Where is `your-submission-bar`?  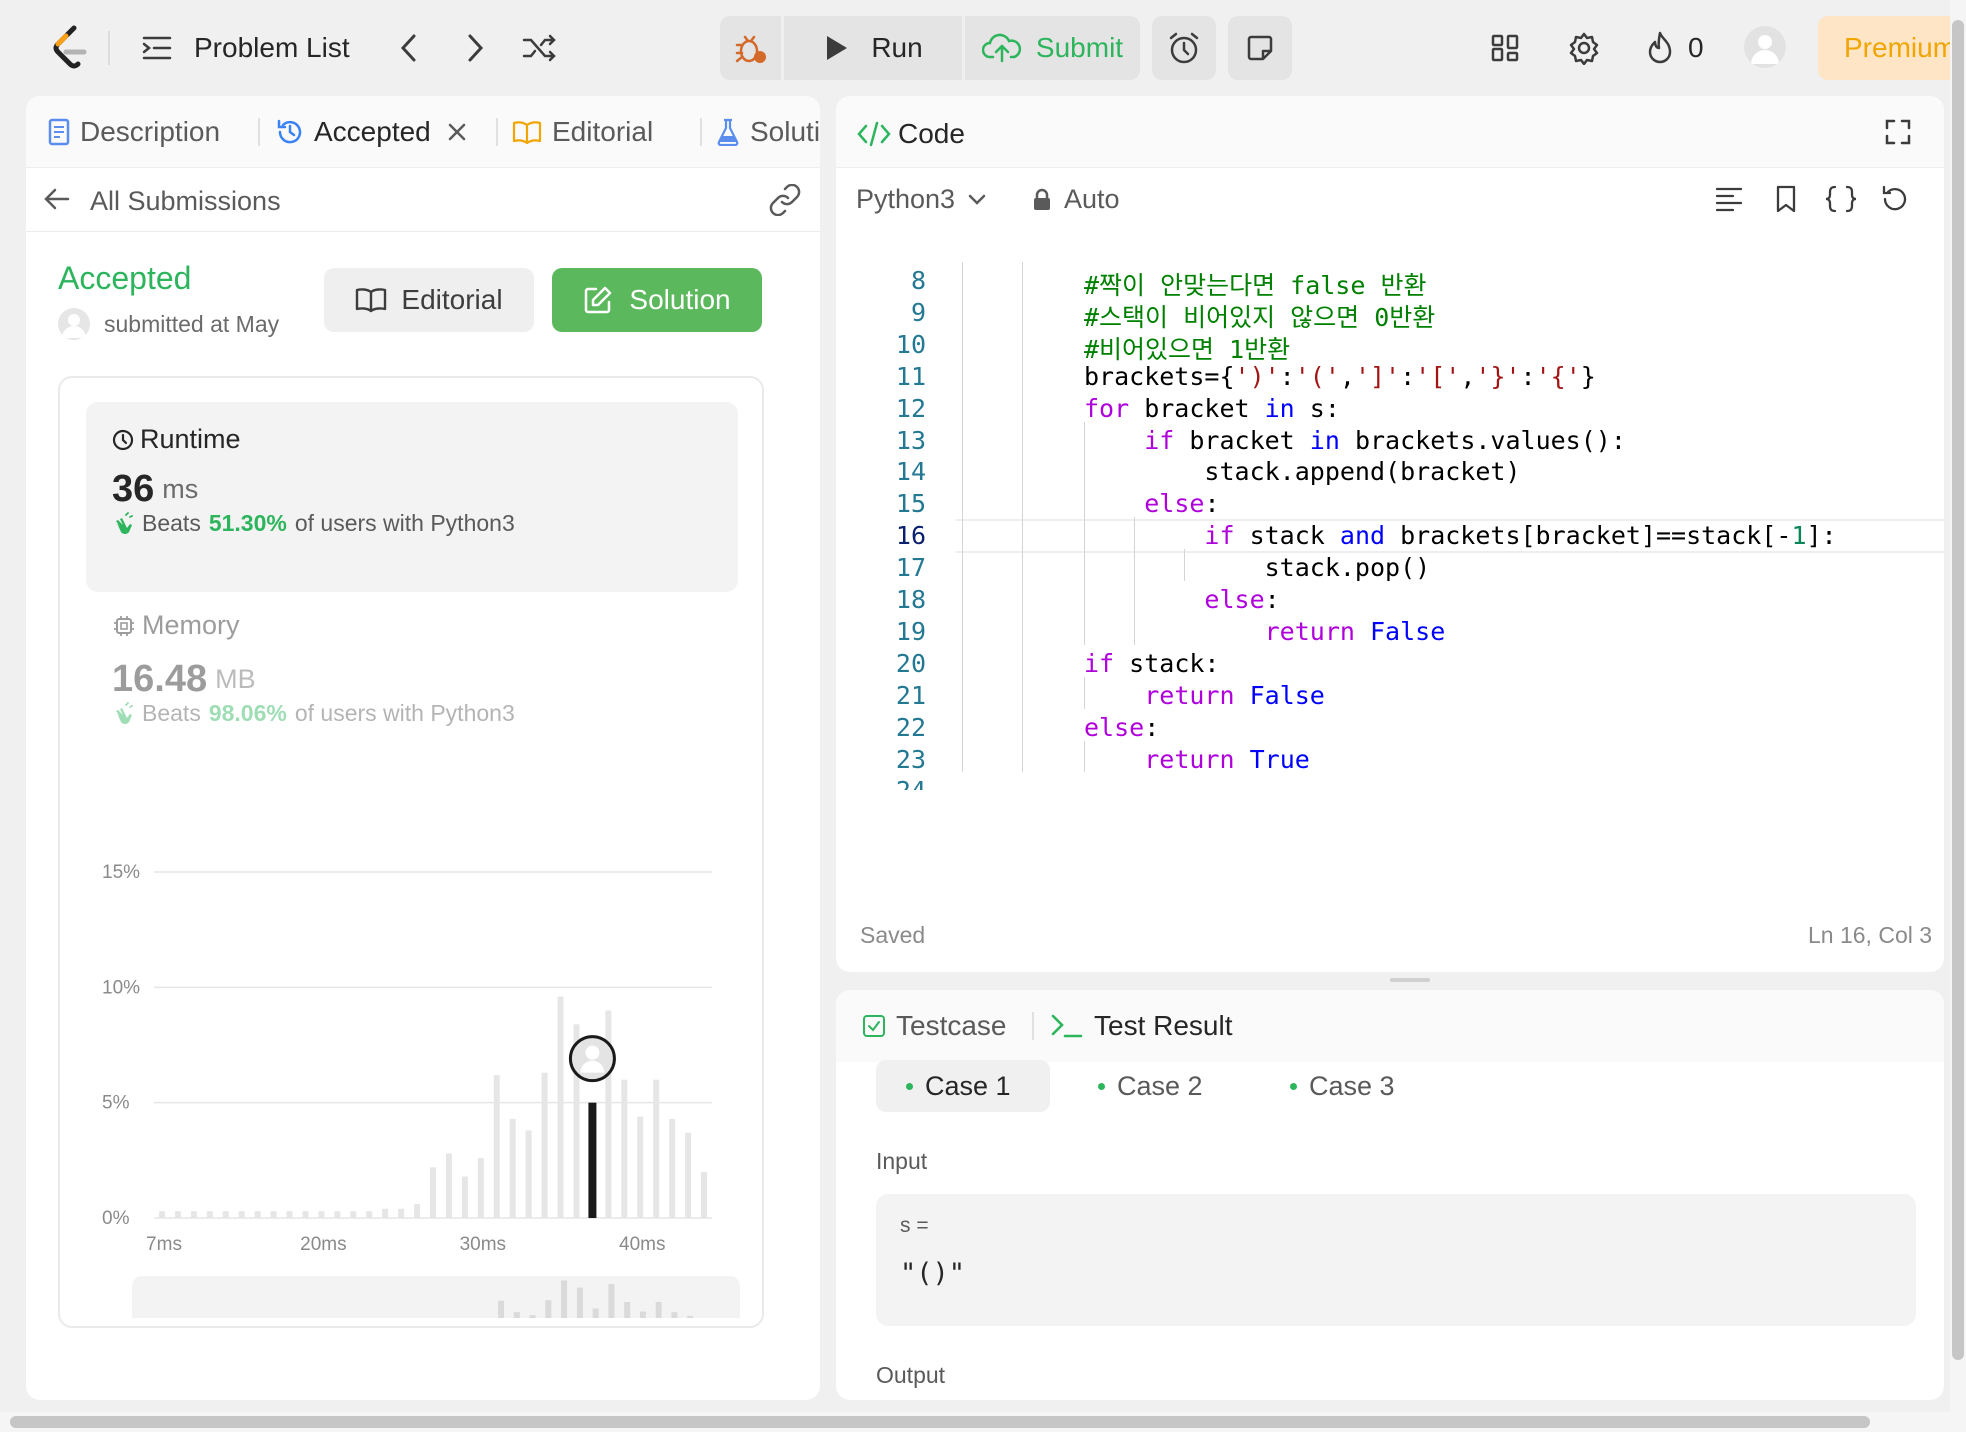 your-submission-bar is located at coordinates (592, 1160).